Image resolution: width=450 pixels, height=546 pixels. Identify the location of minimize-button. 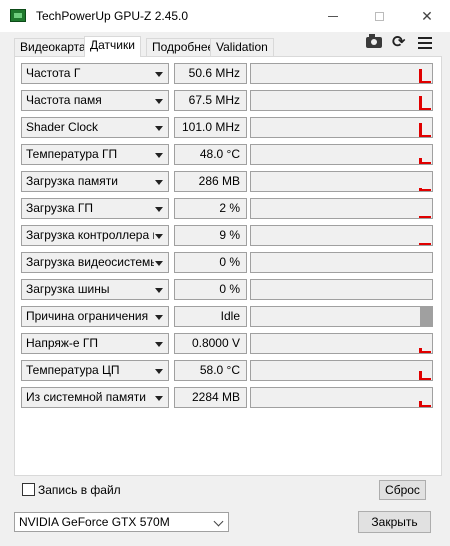
(333, 16).